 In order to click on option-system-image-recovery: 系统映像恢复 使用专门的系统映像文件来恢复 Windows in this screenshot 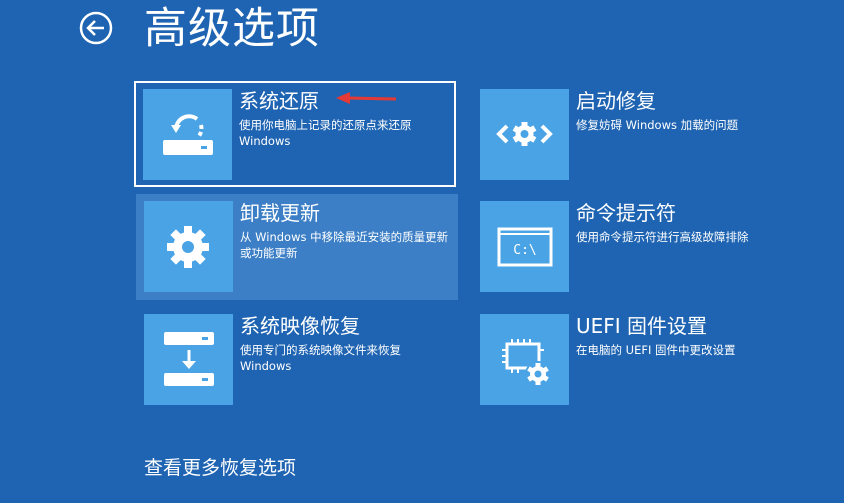, I will do `click(297, 360)`.